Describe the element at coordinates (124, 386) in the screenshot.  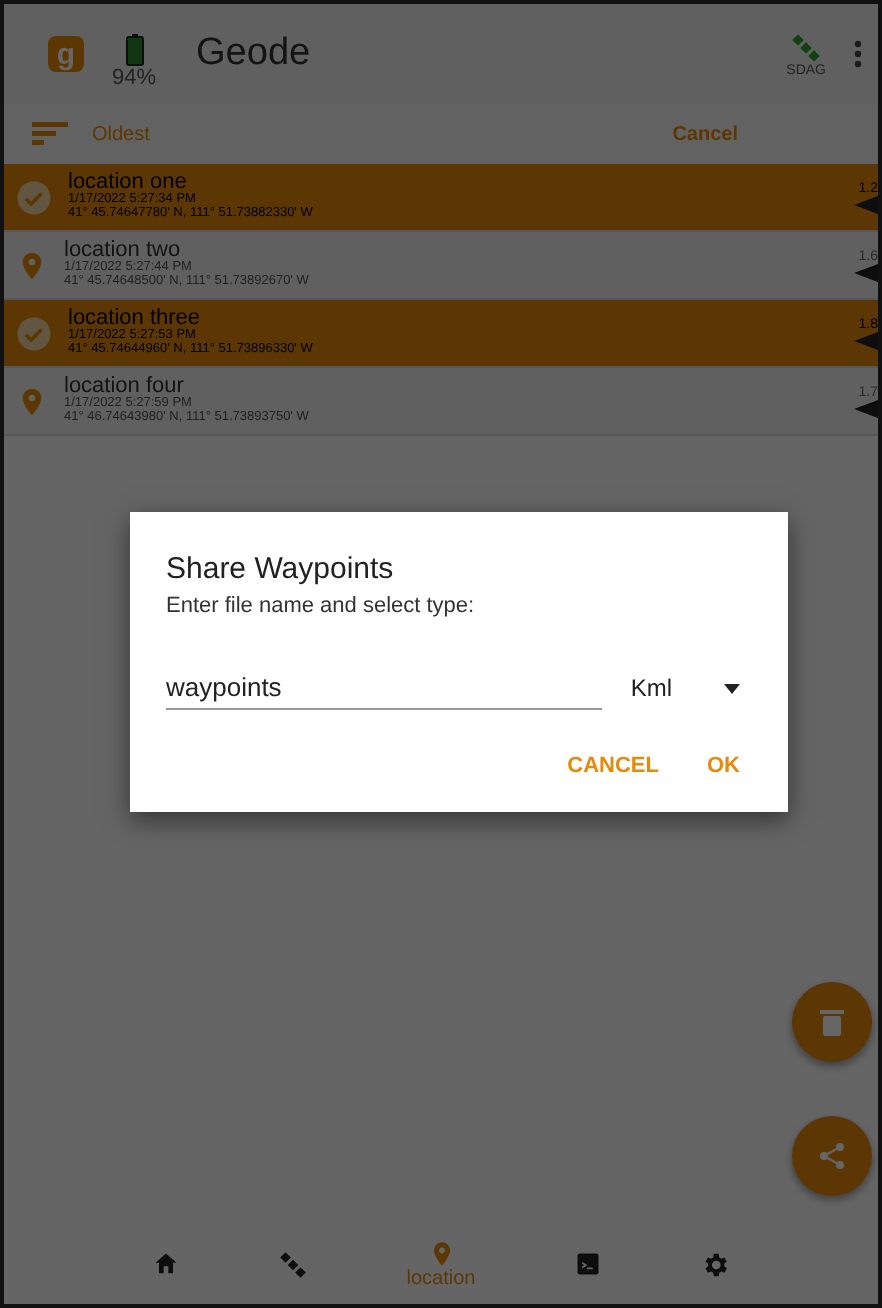
I see `location-name: location four` at that location.